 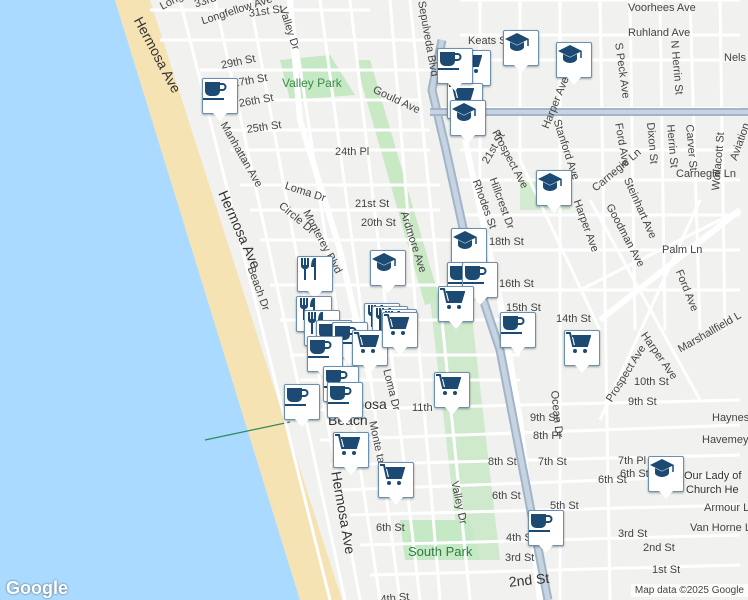 What do you see at coordinates (634, 474) in the screenshot?
I see `street-label-s6th_e2: 6th St` at bounding box center [634, 474].